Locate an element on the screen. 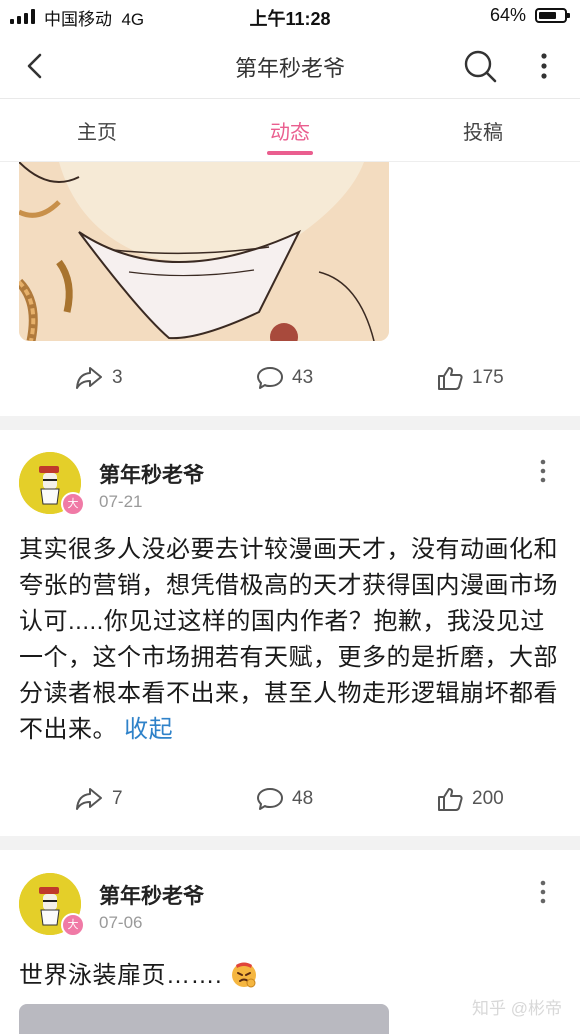  share-count: 3 is located at coordinates (117, 377).